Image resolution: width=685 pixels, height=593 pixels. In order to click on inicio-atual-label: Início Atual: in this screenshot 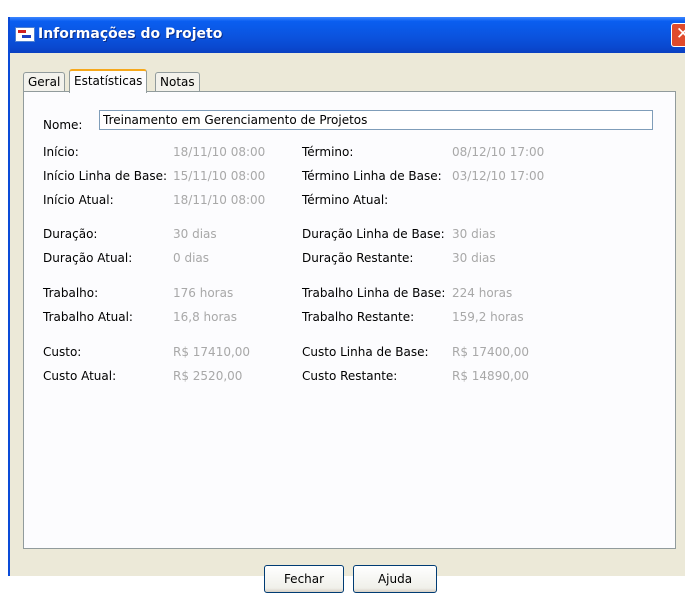, I will do `click(78, 200)`.